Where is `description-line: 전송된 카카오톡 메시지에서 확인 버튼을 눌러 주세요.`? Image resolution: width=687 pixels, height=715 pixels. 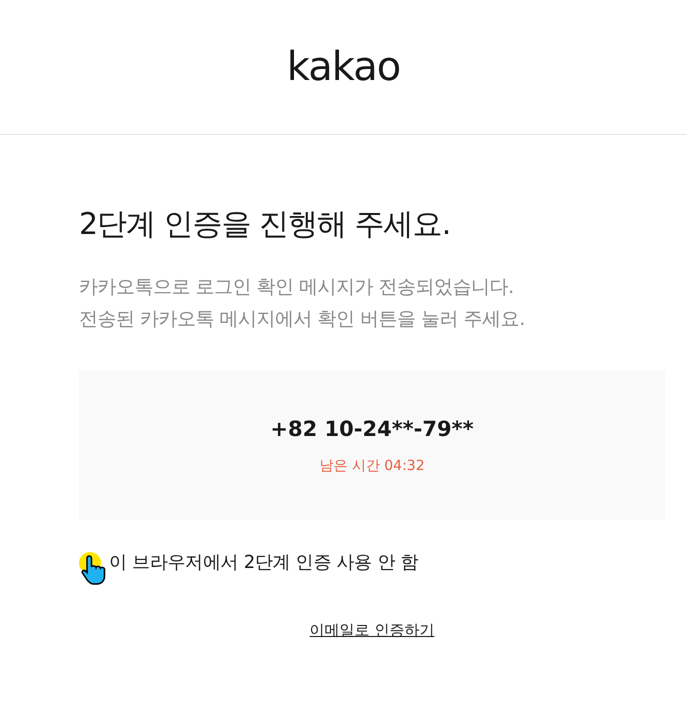 description-line: 전송된 카카오톡 메시지에서 확인 버튼을 눌러 주세요. is located at coordinates (302, 319).